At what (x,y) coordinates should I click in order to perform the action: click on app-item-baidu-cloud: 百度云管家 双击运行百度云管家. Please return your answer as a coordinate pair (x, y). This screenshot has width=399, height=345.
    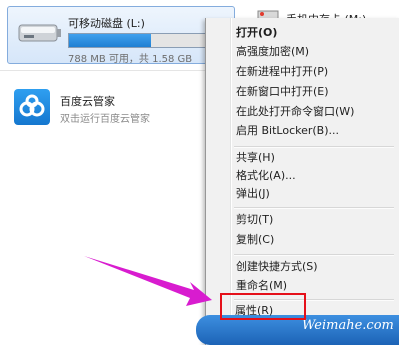
    Looking at the image, I should click on (109, 112).